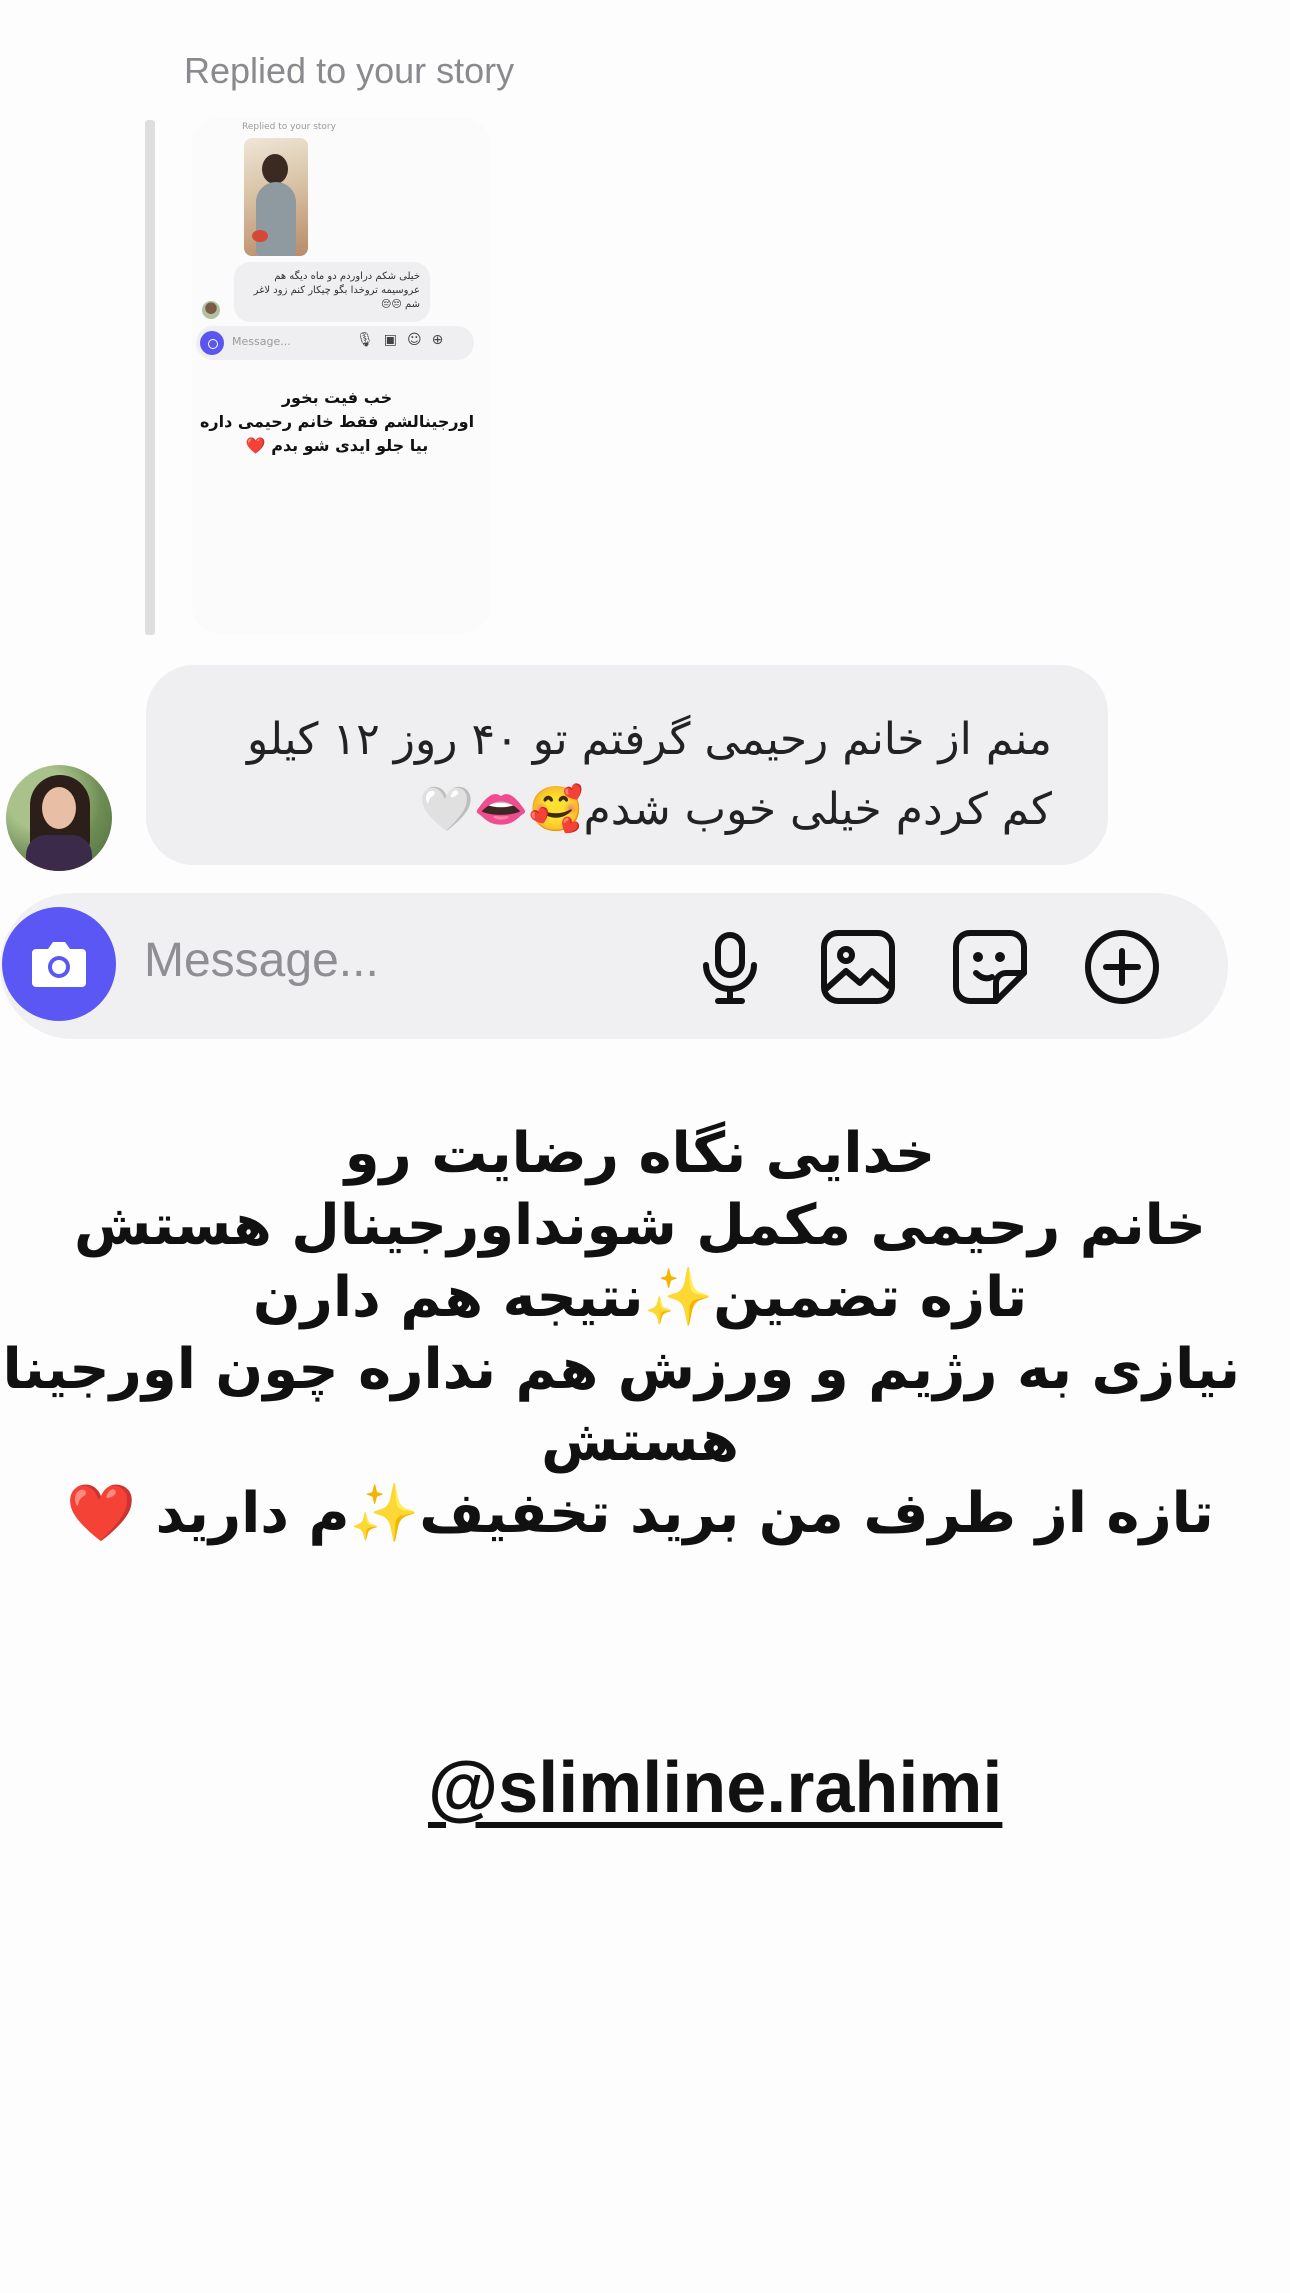  Describe the element at coordinates (735, 809) in the screenshot. I see `message-line: کم کردم خیلی خوب شدم🥰👄🤍` at that location.